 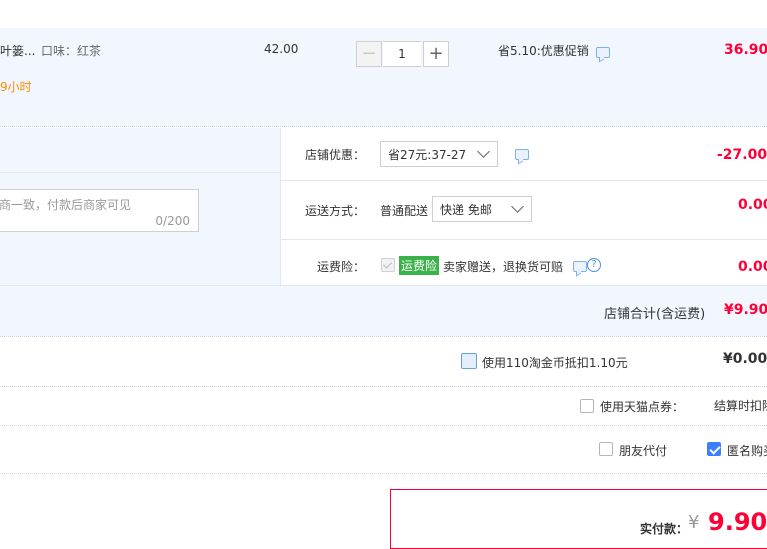 What do you see at coordinates (503, 267) in the screenshot?
I see `insurance-text: 卖家赠送，退换货可赔` at bounding box center [503, 267].